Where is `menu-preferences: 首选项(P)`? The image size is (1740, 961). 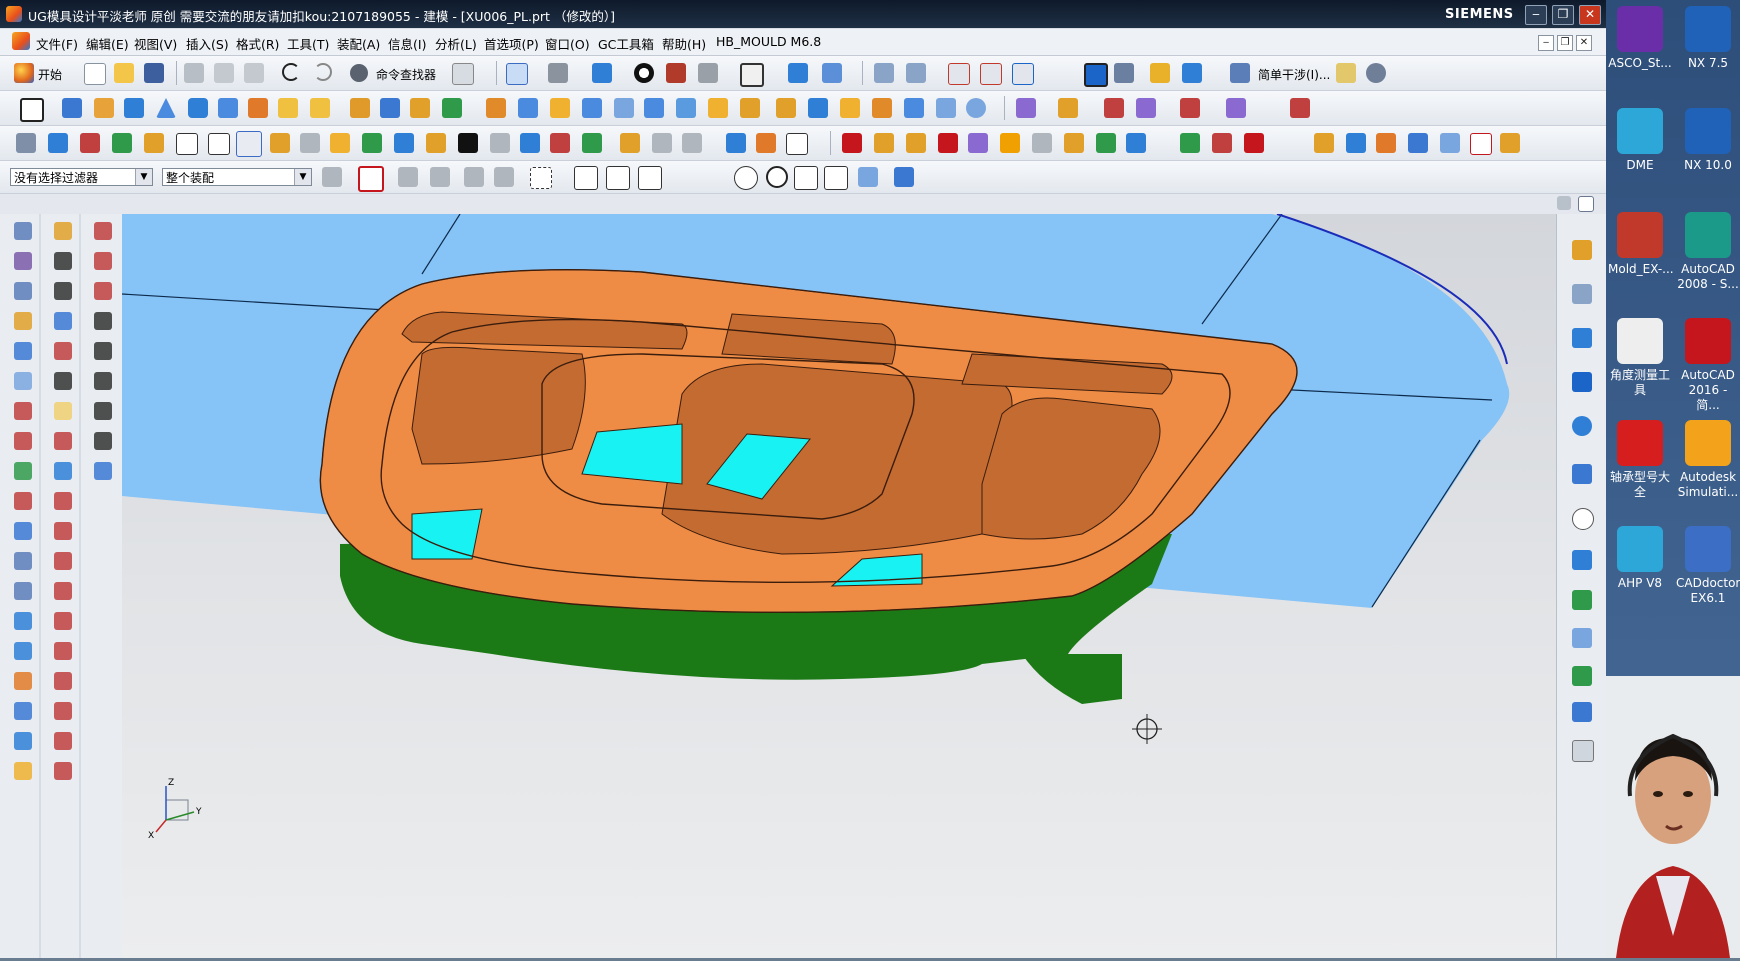
menu-preferences: 首选项(P) is located at coordinates (511, 43).